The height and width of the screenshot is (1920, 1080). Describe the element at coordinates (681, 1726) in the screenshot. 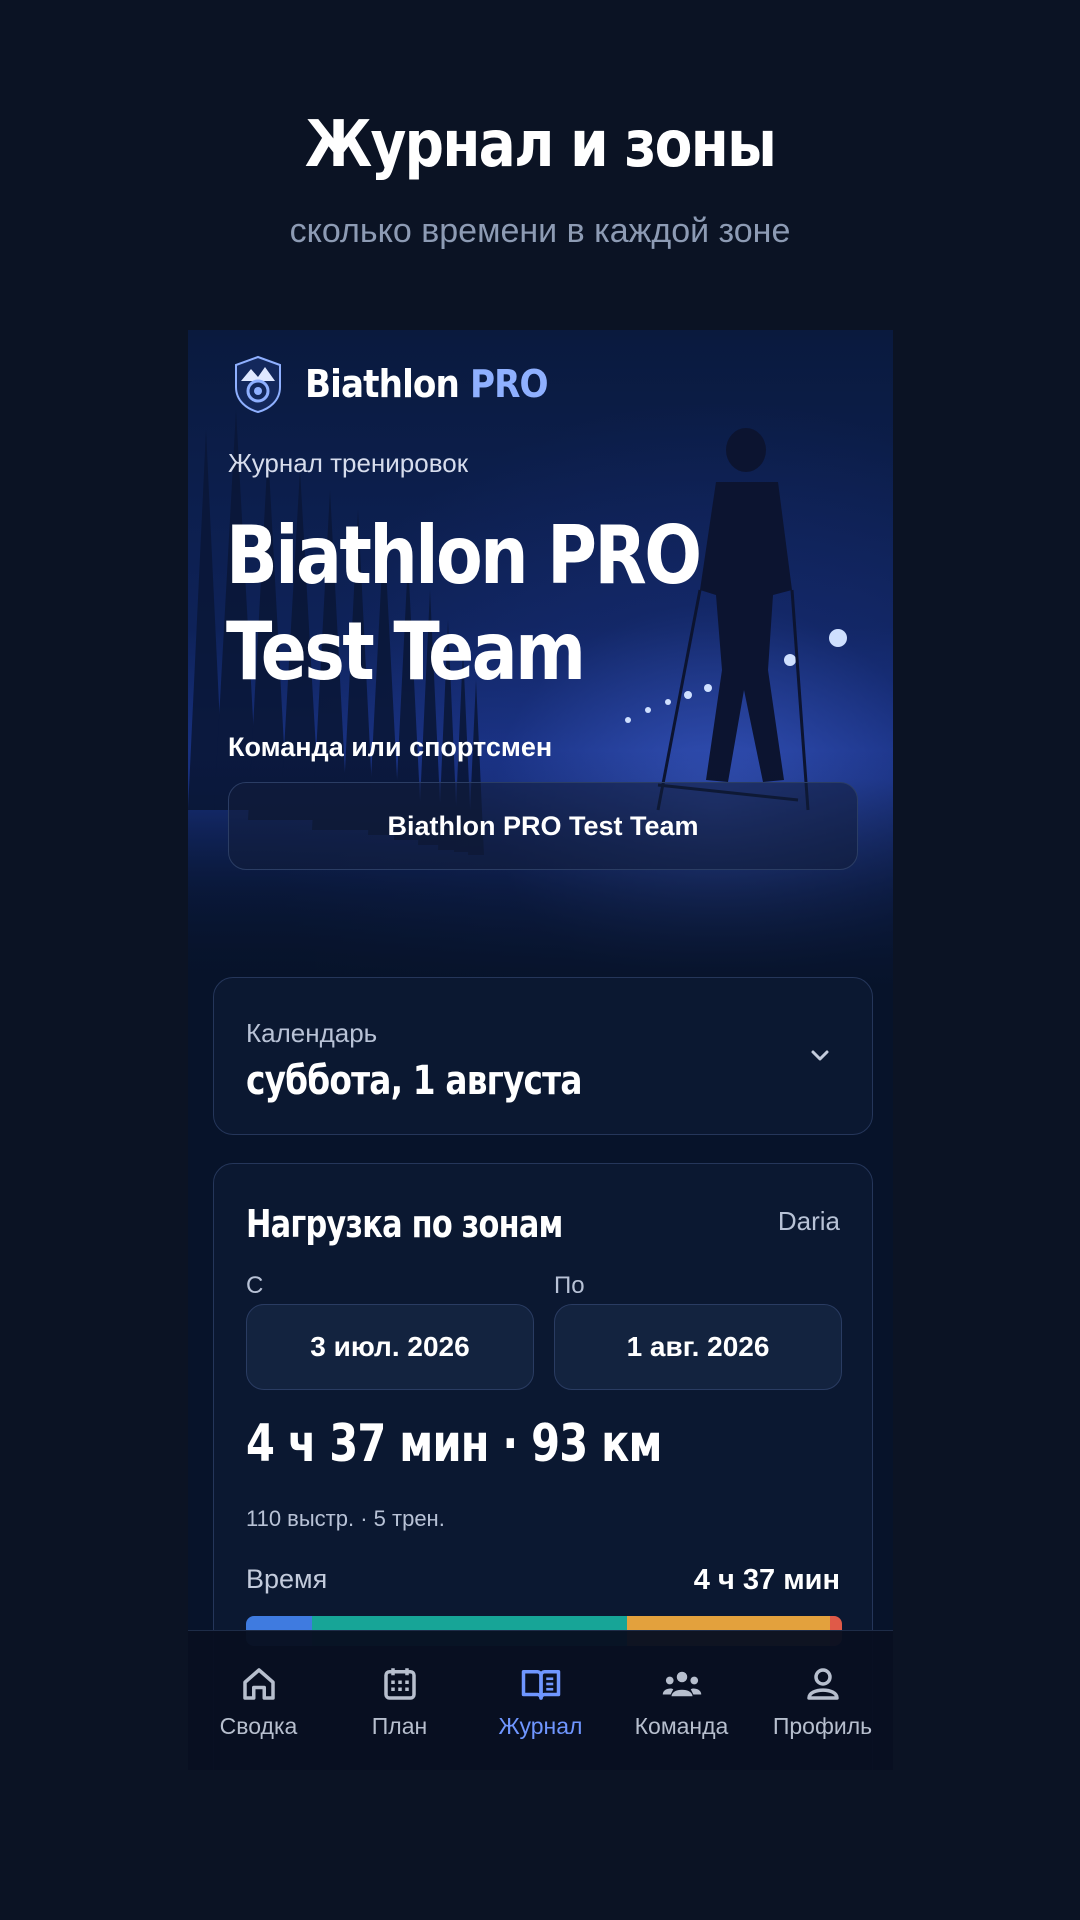

I see `nav-label: Команда` at that location.